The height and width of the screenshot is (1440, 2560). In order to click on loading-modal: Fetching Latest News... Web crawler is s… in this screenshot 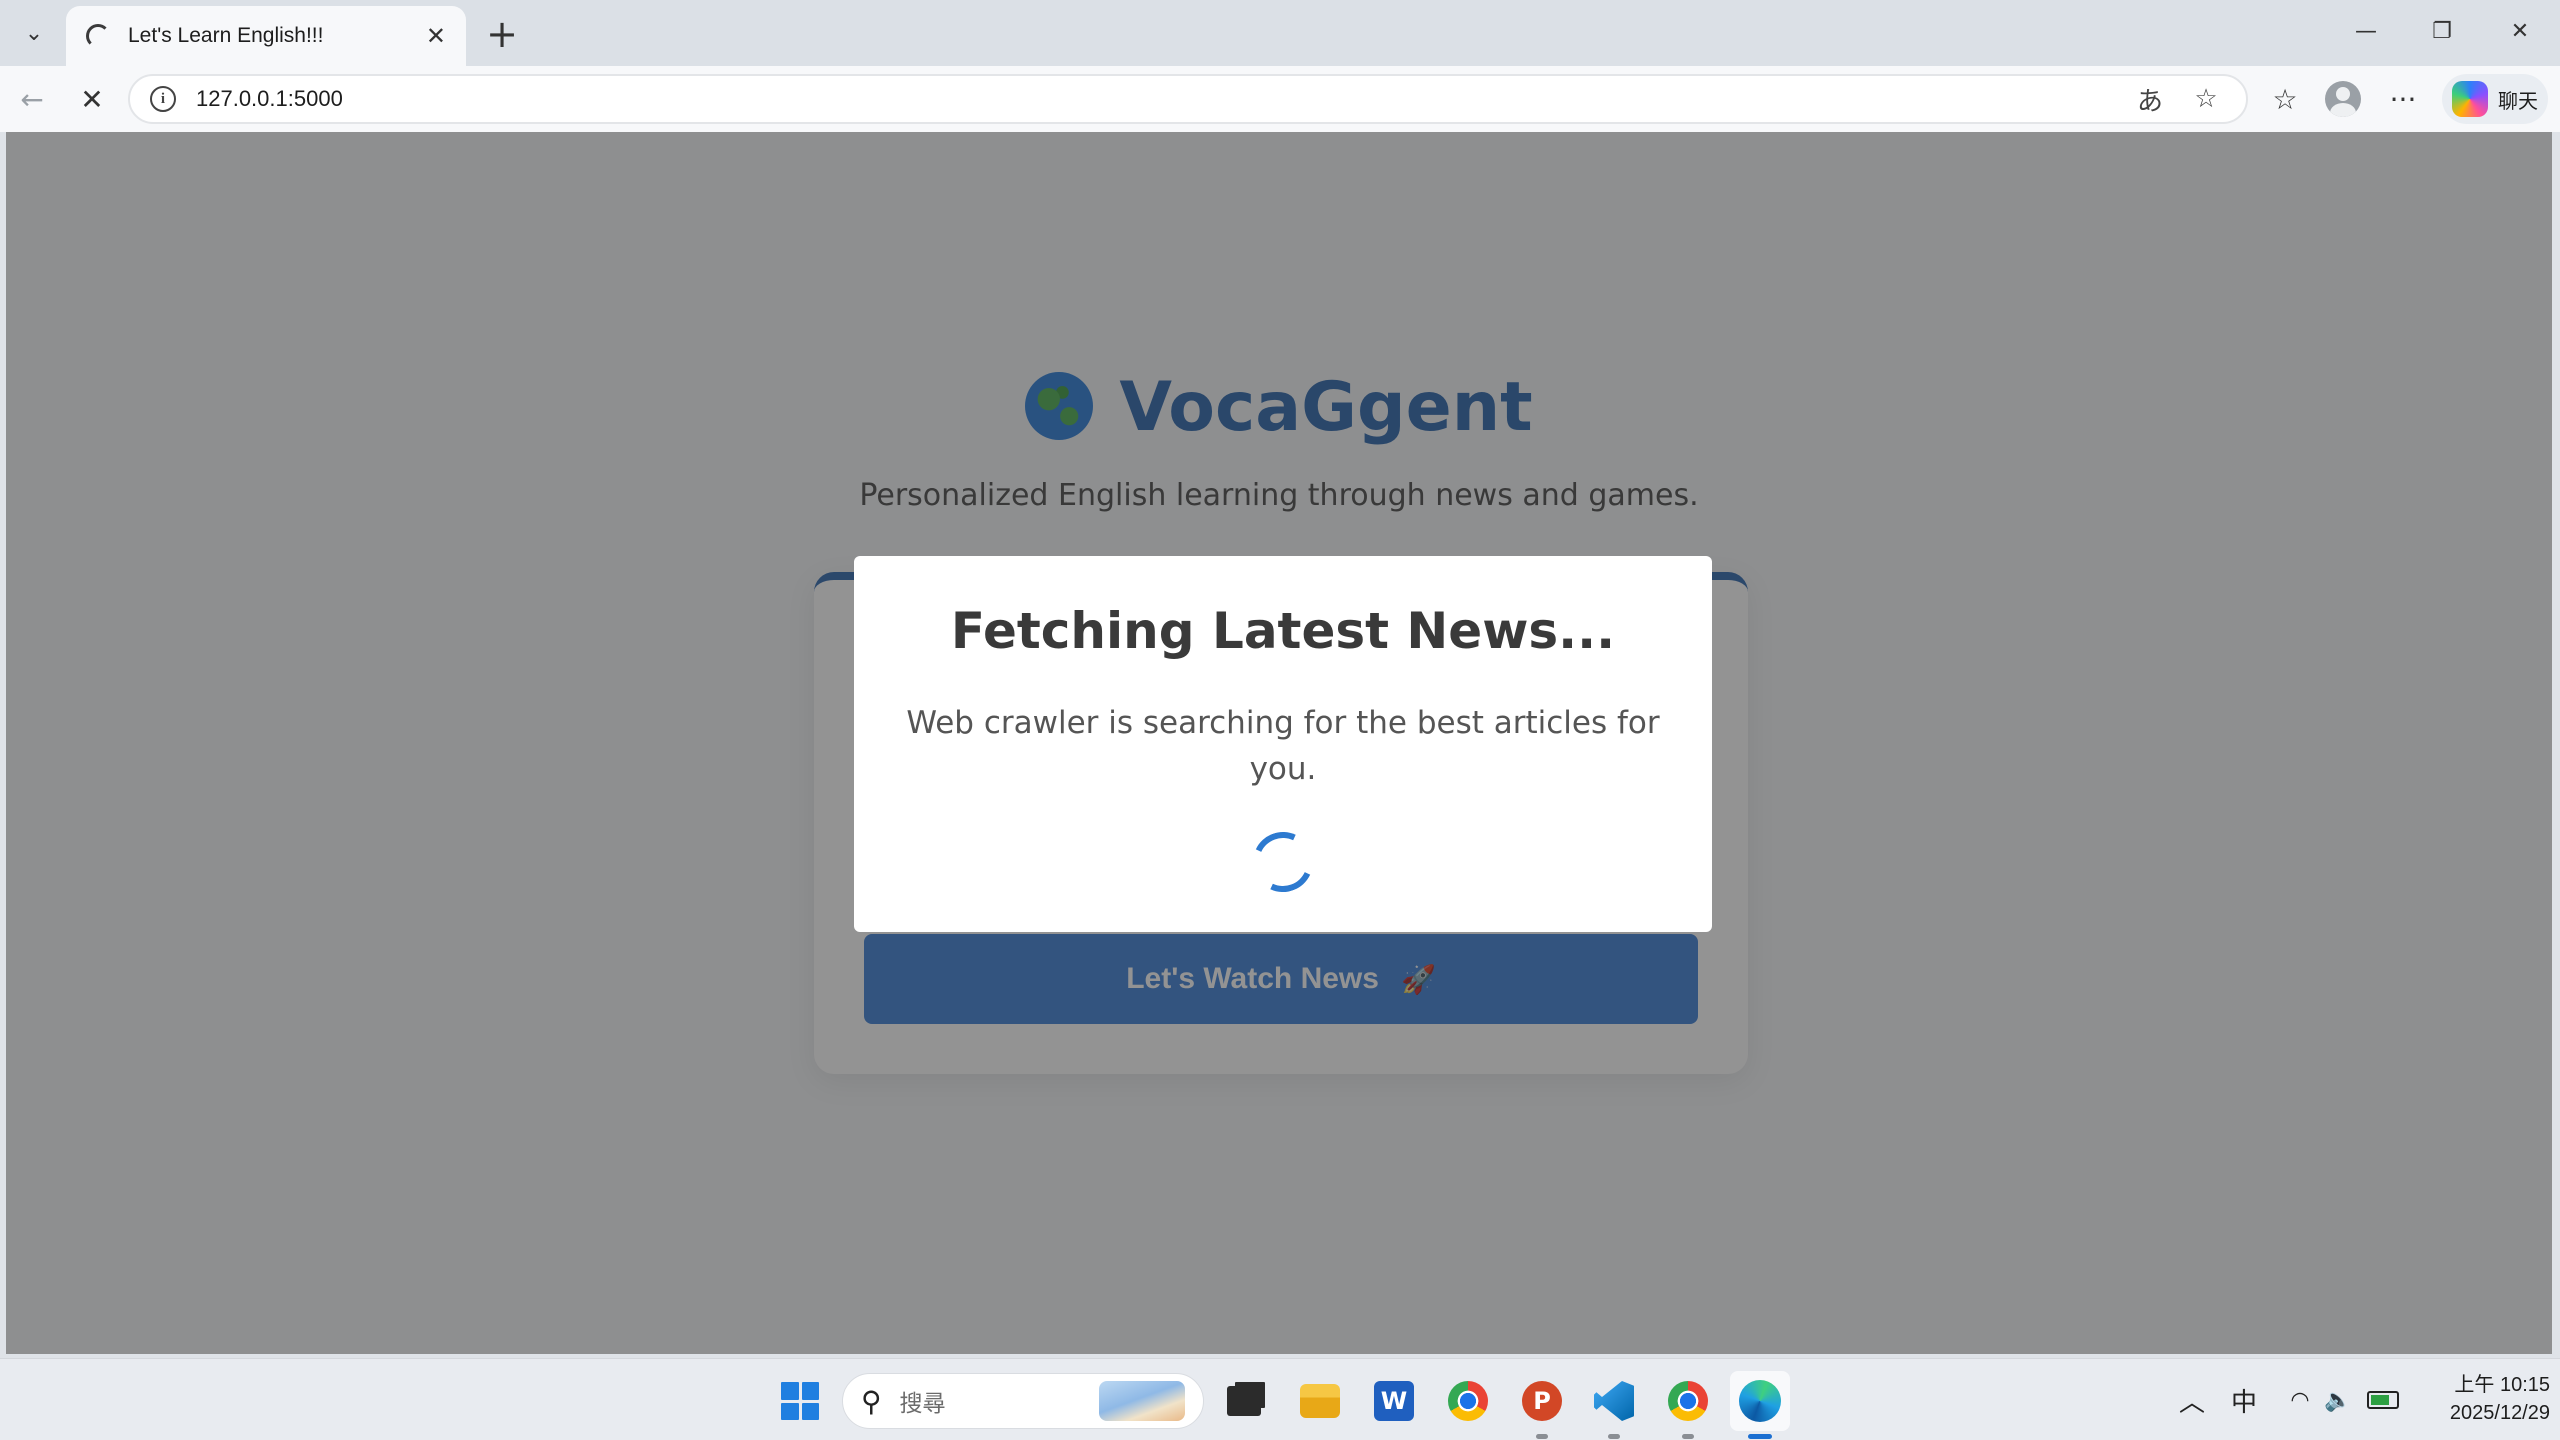, I will do `click(1283, 744)`.